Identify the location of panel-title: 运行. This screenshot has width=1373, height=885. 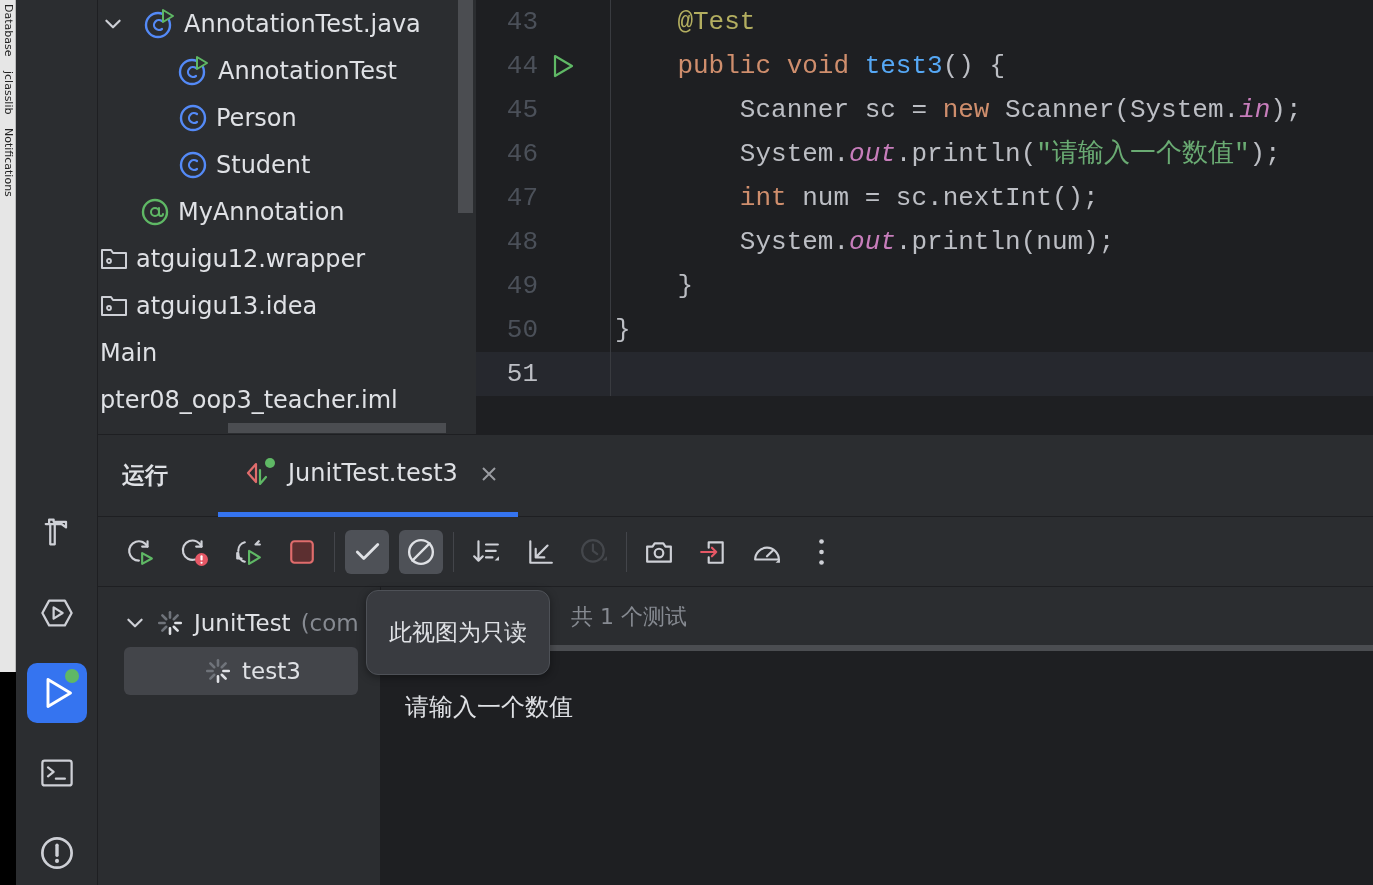
(145, 476).